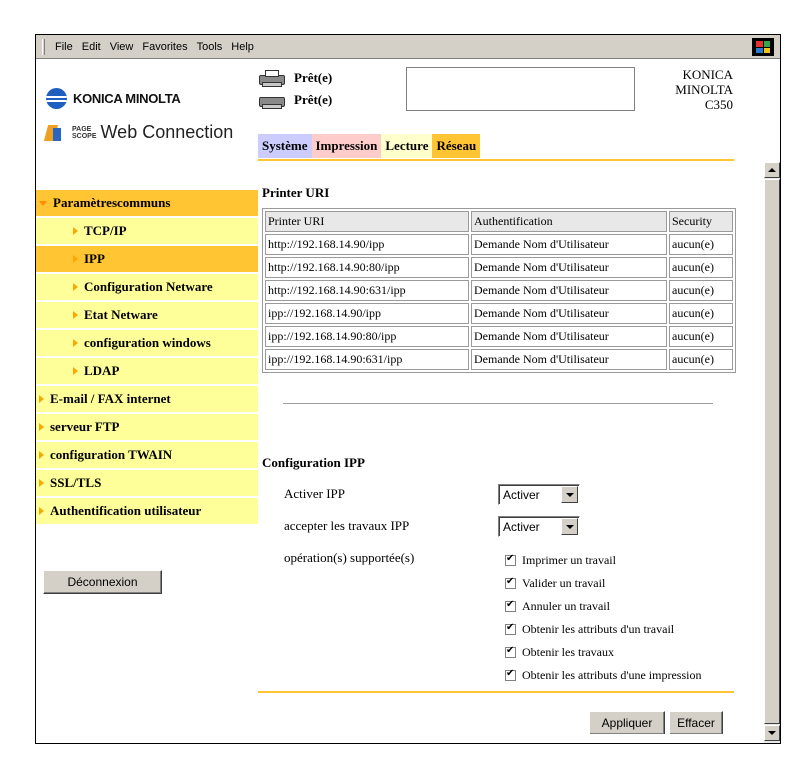  I want to click on scanner-status-text: Prêt(e), so click(313, 99).